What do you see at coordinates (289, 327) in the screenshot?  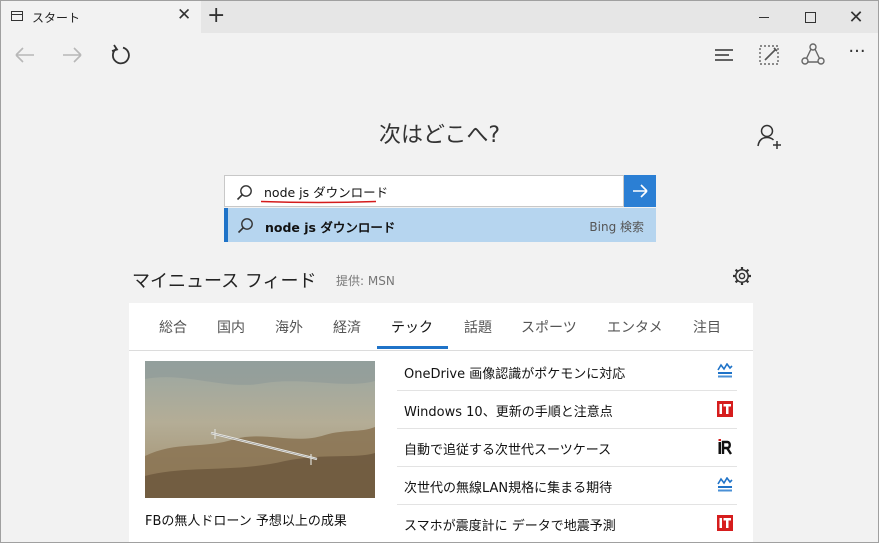 I see `tab-international: 海外` at bounding box center [289, 327].